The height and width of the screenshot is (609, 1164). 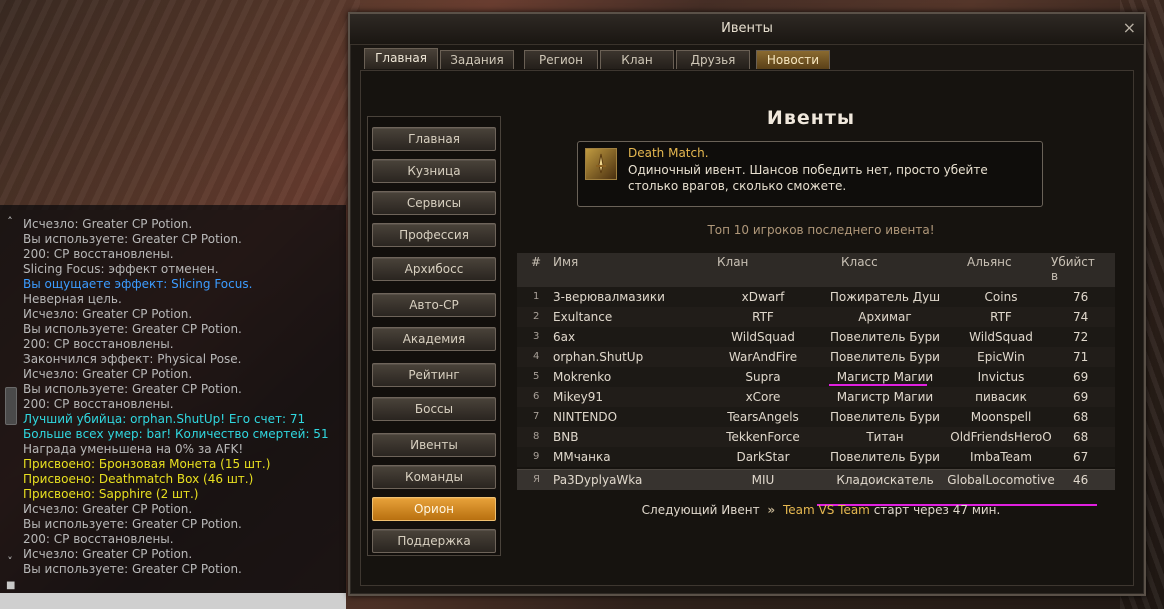 I want to click on close-icon: ×, so click(x=1129, y=28).